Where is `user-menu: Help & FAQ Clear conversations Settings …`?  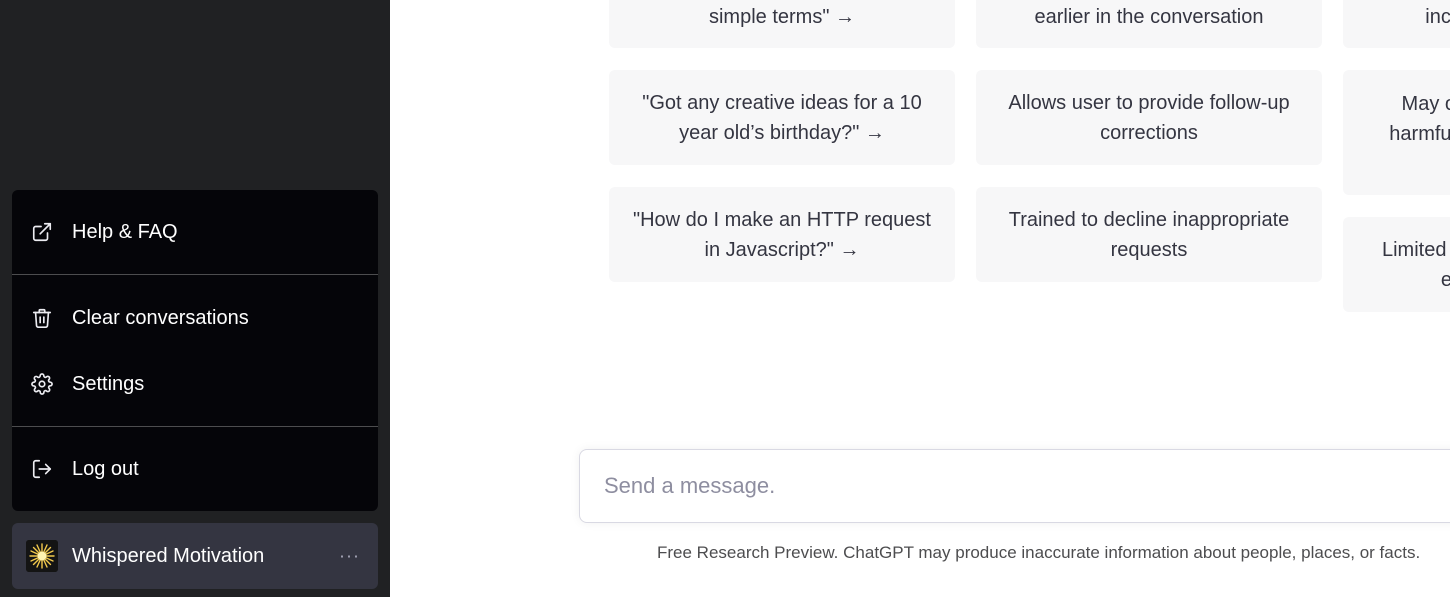 user-menu: Help & FAQ Clear conversations Settings … is located at coordinates (195, 350).